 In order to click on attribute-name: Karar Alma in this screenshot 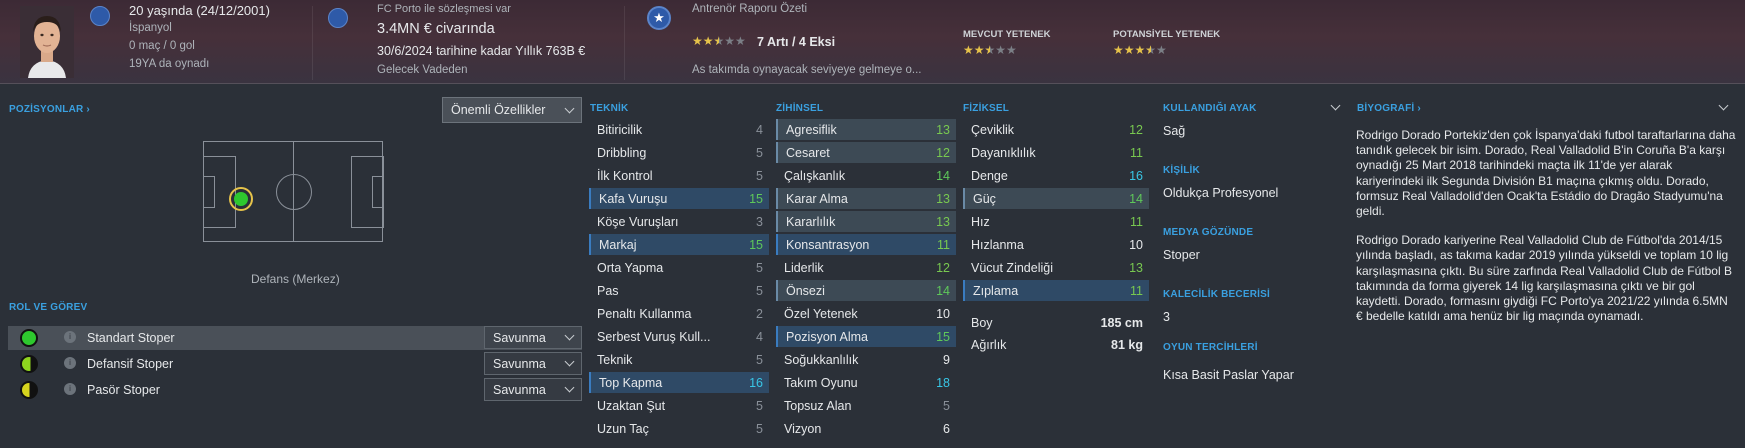, I will do `click(817, 198)`.